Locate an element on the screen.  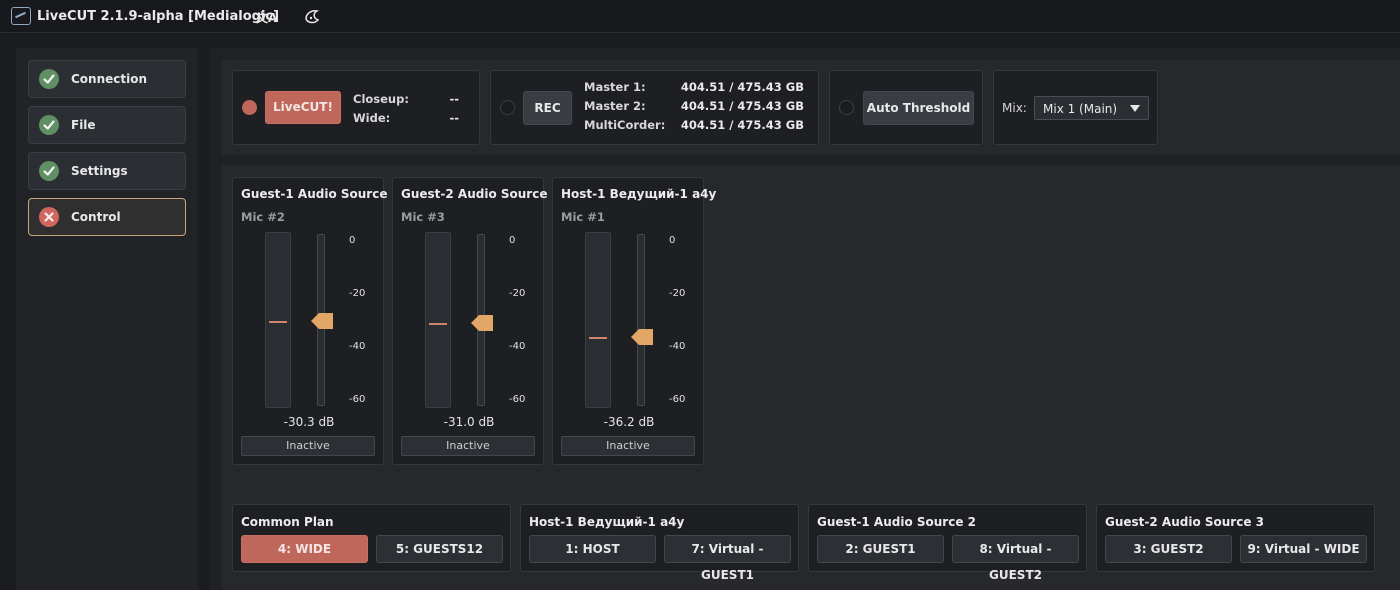
sidebar-item-settings: Settings is located at coordinates (107, 171).